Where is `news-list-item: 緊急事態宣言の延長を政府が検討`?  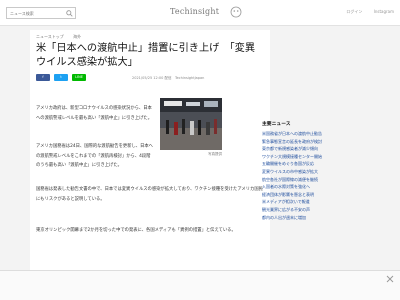 news-list-item: 緊急事態宣言の延長を政府が検討 is located at coordinates (317, 142).